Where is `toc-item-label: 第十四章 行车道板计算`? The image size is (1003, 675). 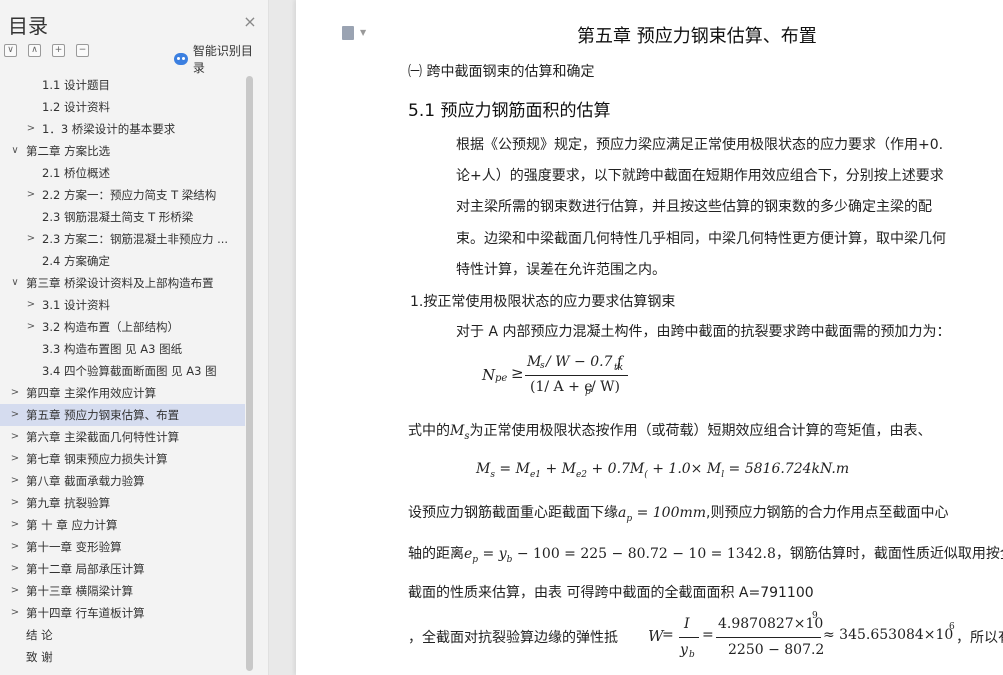 toc-item-label: 第十四章 行车道板计算 is located at coordinates (85, 613).